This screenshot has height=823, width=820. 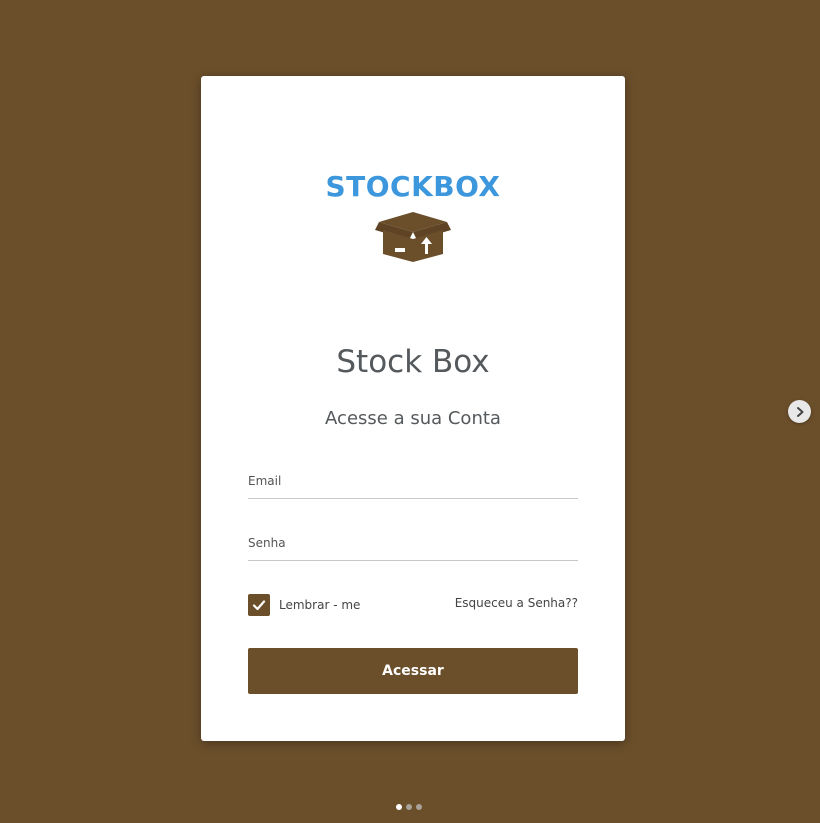 What do you see at coordinates (413, 418) in the screenshot?
I see `page-subtitle: Acesse a sua Conta` at bounding box center [413, 418].